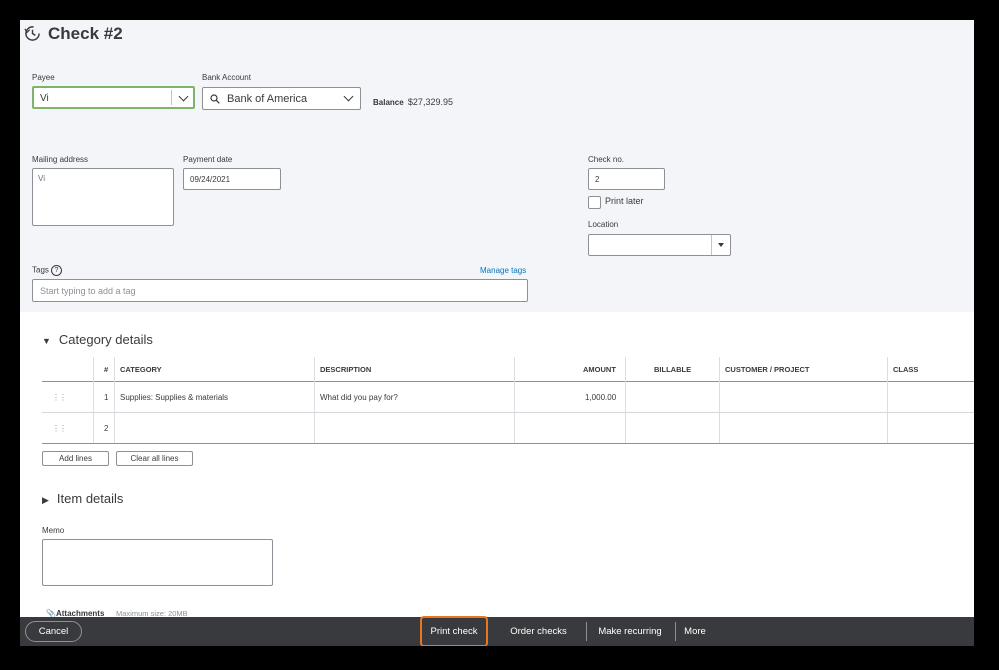 The width and height of the screenshot is (999, 670). I want to click on mailing-address-label: Mailing address, so click(60, 159).